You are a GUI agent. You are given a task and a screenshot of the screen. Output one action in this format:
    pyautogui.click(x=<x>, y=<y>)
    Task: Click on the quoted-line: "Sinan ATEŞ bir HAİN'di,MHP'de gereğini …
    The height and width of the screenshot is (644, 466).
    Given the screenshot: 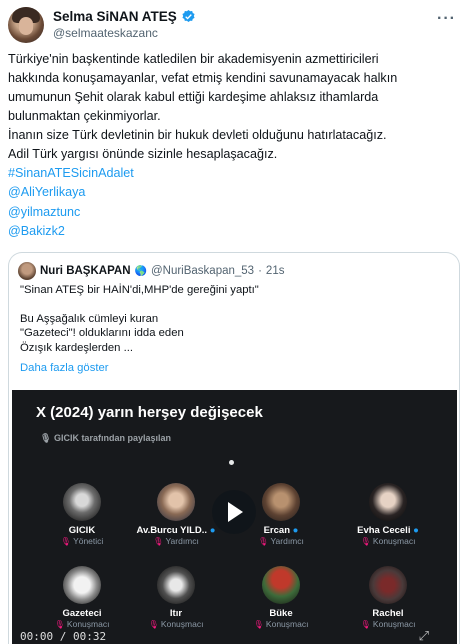 What is the action you would take?
    pyautogui.click(x=139, y=290)
    